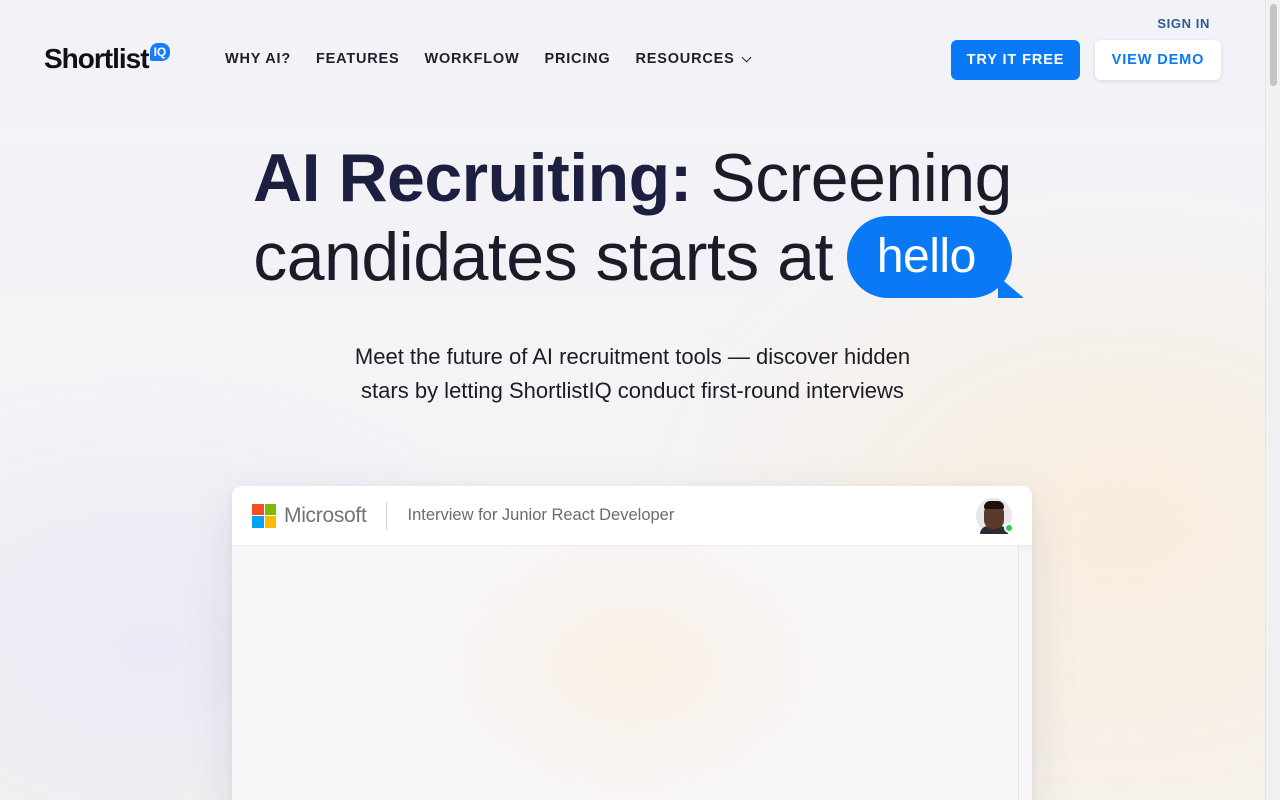  I want to click on hero-title-rest: Screening, so click(861, 178).